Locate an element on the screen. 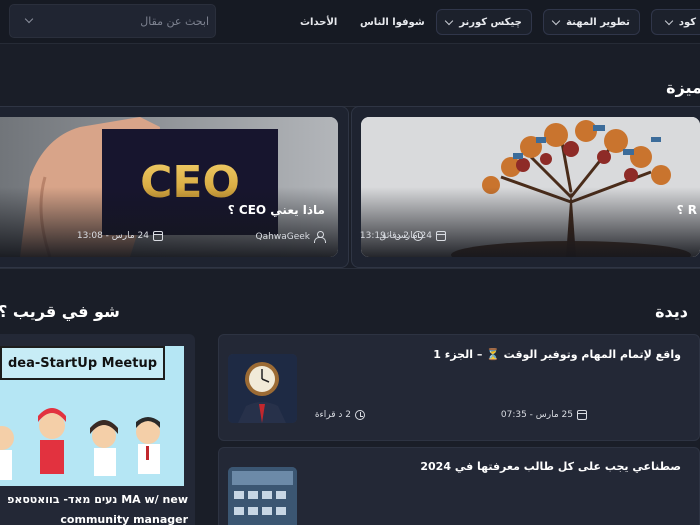  nav-dropdown-career: تطوير المهنة is located at coordinates (591, 22).